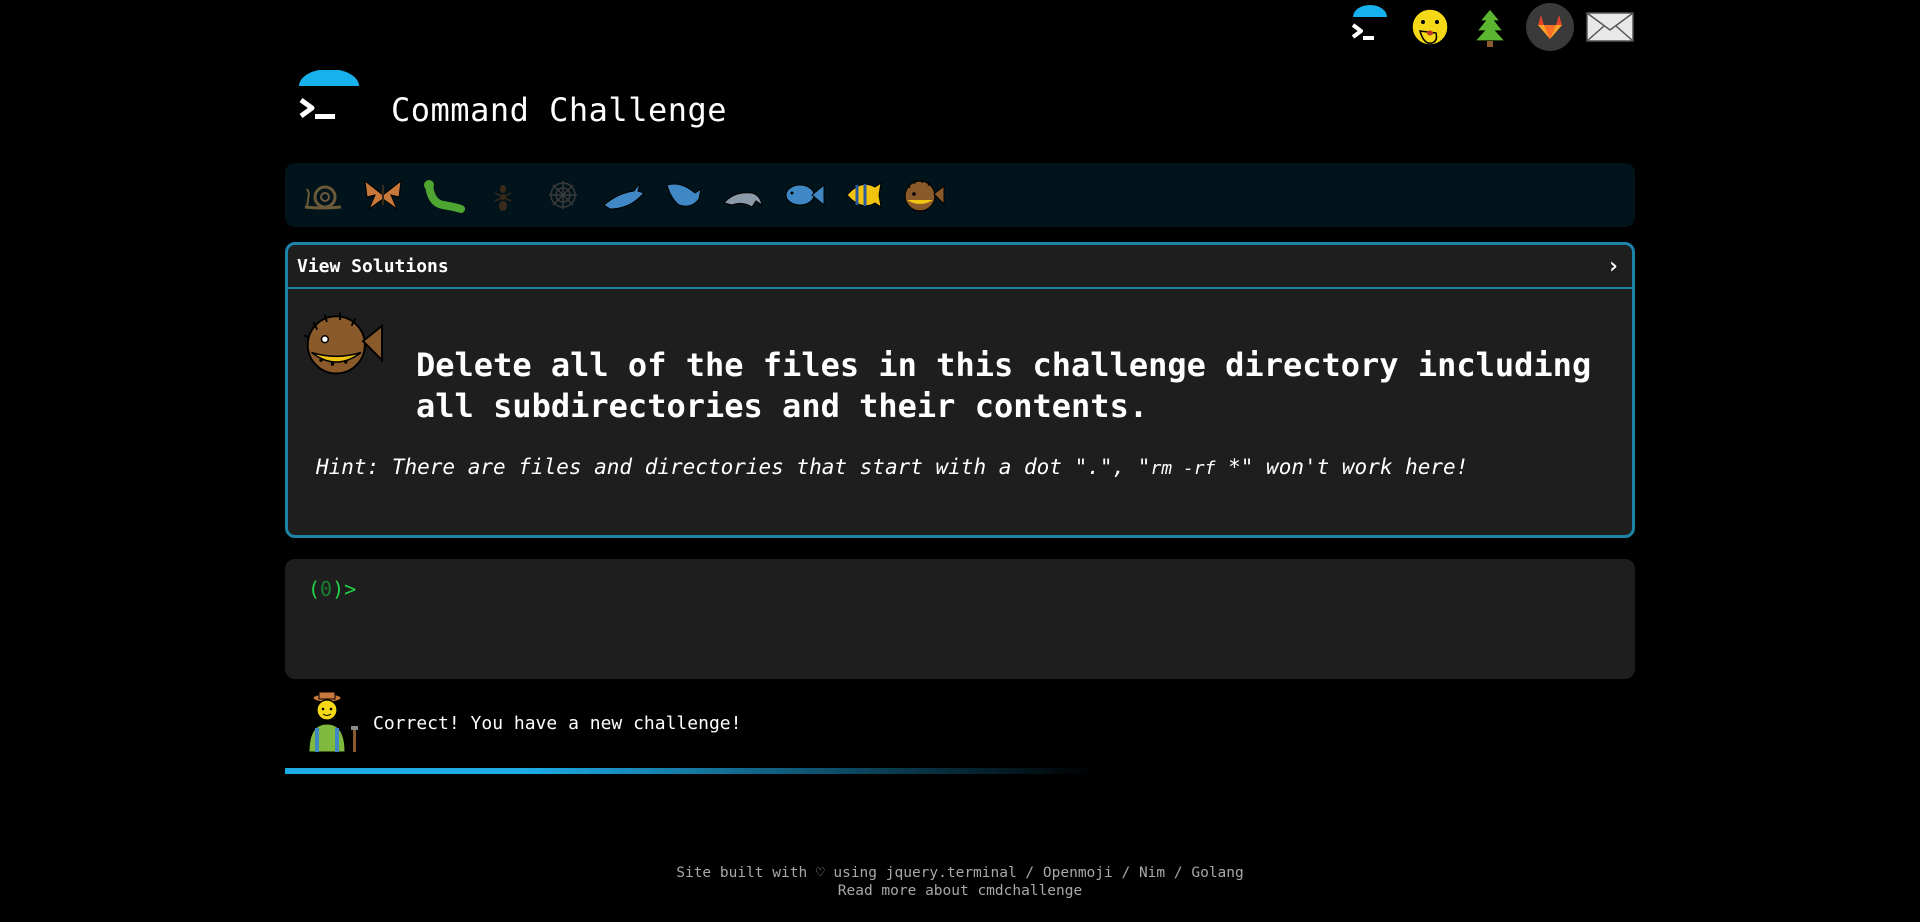  I want to click on view-solutions-label: View Solutions, so click(373, 266).